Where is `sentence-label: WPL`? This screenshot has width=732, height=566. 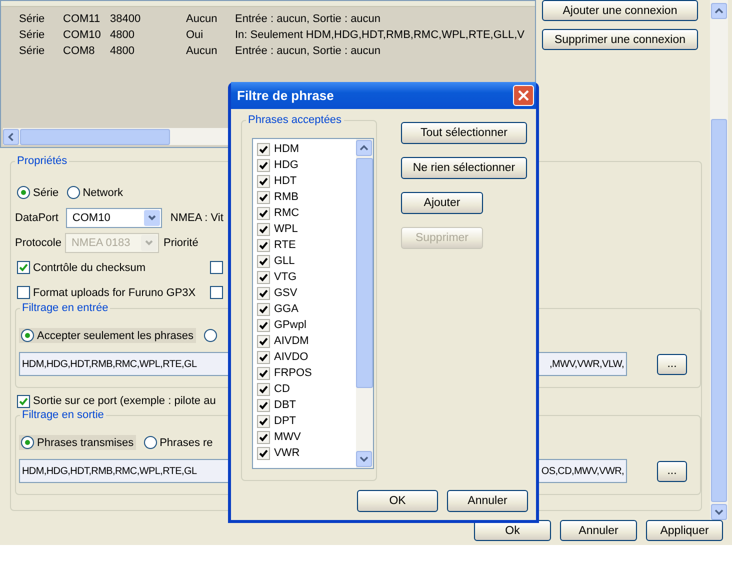
sentence-label: WPL is located at coordinates (286, 229).